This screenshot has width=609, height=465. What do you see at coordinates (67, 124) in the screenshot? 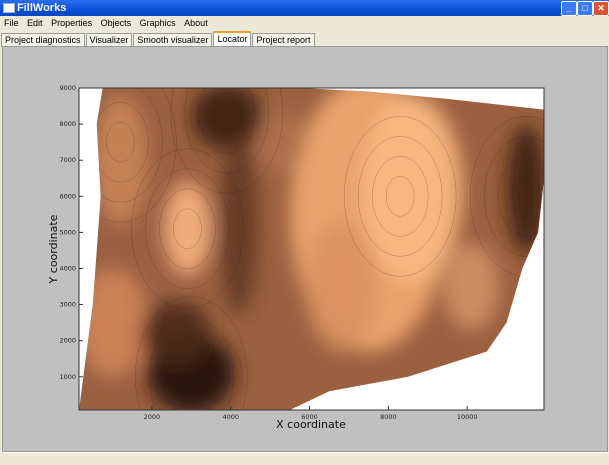
I see `y-tick-label: 8000` at bounding box center [67, 124].